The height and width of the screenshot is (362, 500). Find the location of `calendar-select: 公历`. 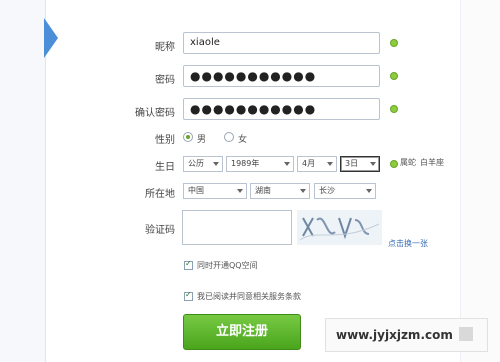

calendar-select: 公历 is located at coordinates (203, 164).